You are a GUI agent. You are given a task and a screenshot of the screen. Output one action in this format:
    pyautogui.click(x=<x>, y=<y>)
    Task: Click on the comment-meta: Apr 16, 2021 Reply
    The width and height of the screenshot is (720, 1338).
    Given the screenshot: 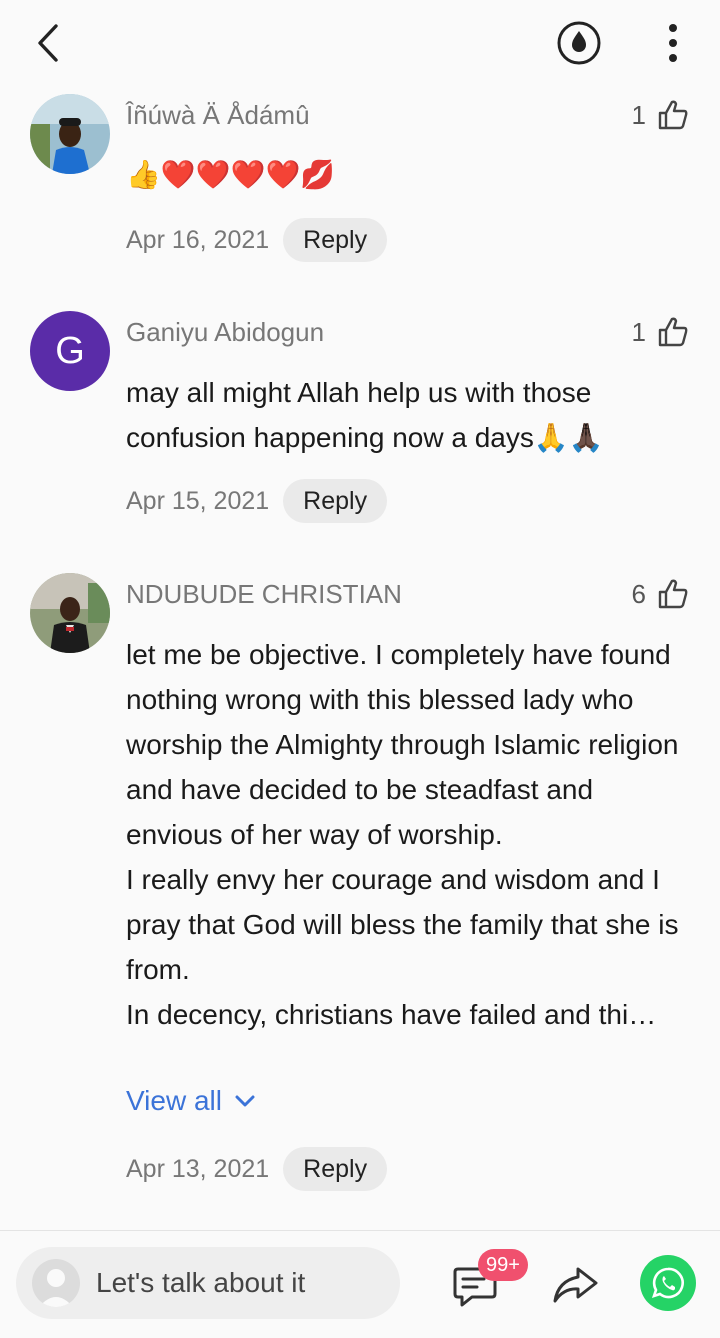 What is the action you would take?
    pyautogui.click(x=257, y=240)
    